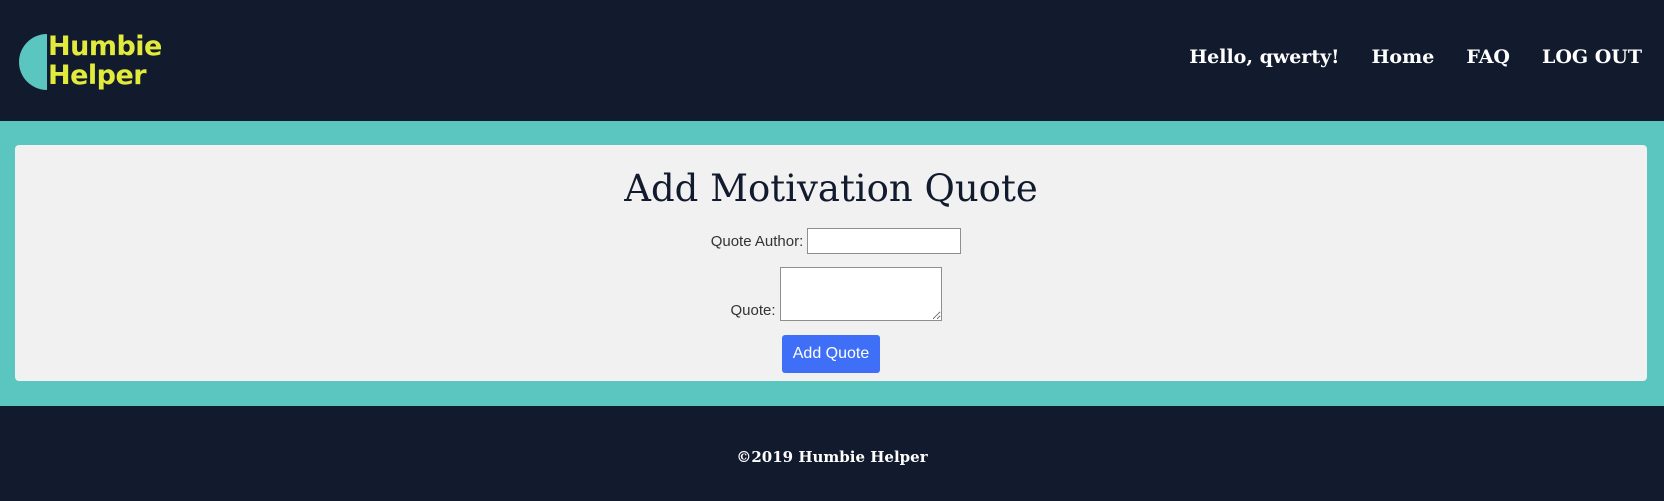 Image resolution: width=1664 pixels, height=501 pixels. I want to click on author-input, so click(884, 241).